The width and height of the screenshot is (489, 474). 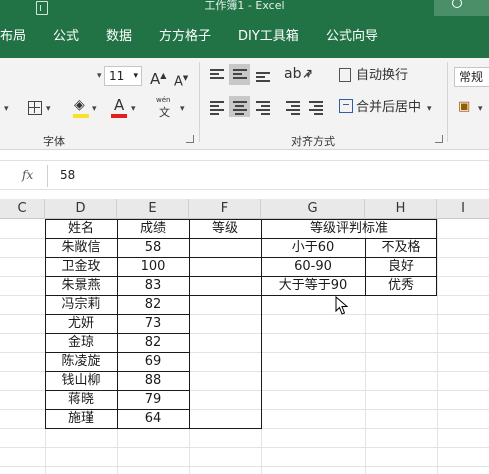 I want to click on column-header-d: D, so click(x=81, y=209).